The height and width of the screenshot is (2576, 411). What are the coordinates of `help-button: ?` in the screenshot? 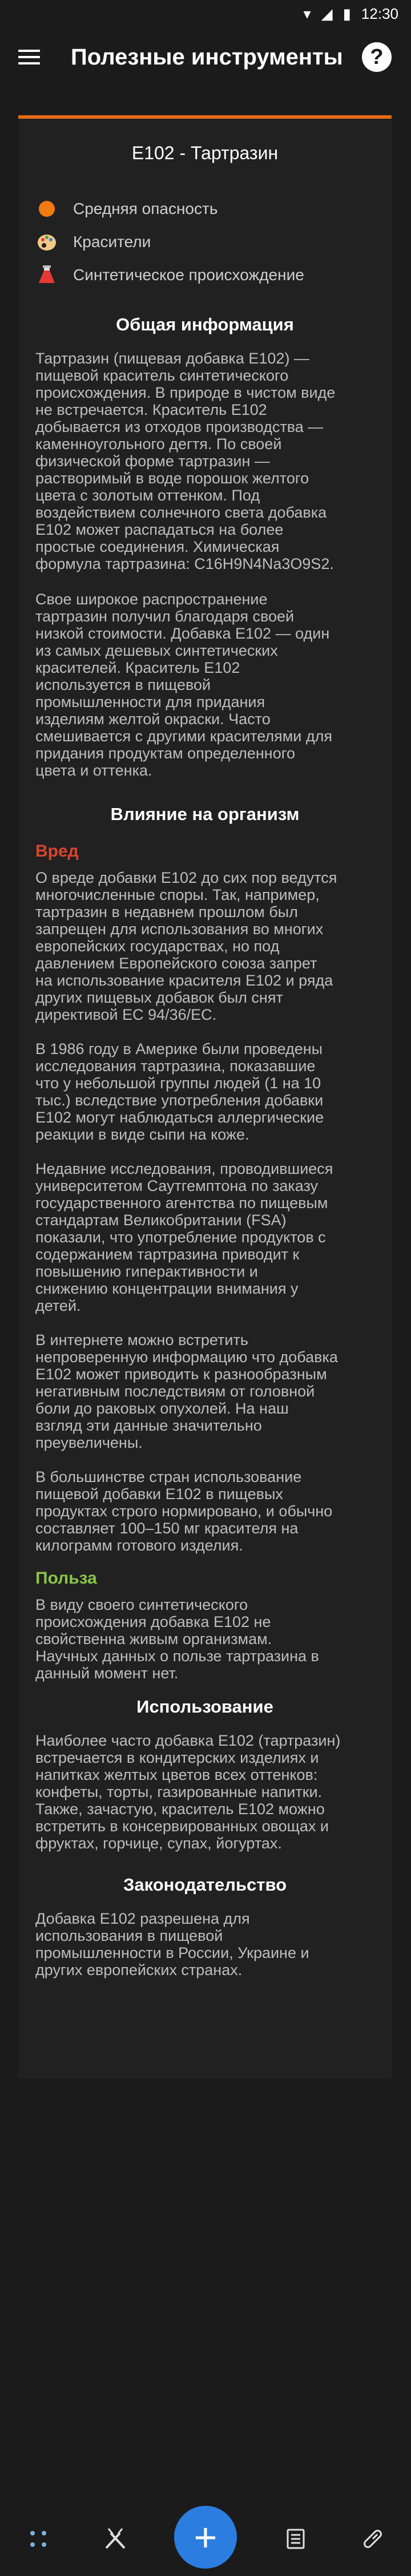 It's located at (377, 57).